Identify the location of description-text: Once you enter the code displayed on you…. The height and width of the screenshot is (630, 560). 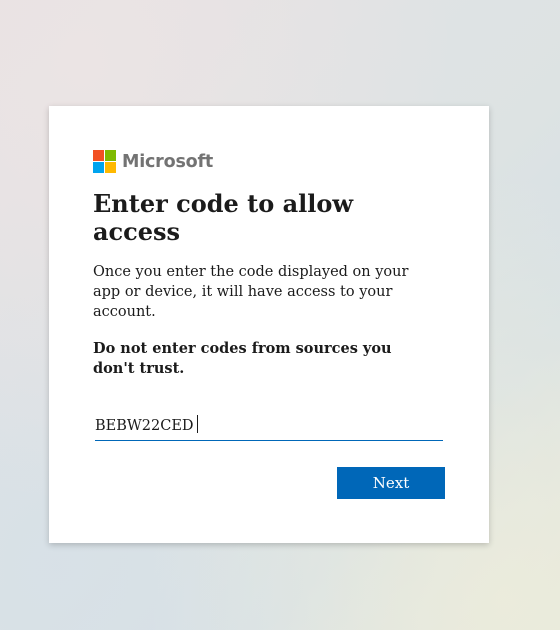
(251, 292).